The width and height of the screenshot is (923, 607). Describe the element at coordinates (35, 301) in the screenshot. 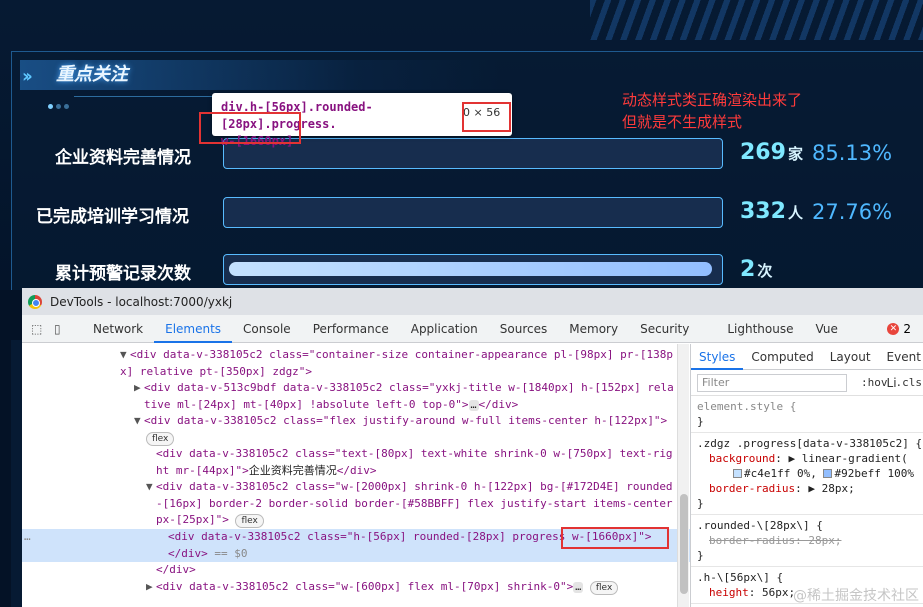

I see `chrome-icon` at that location.